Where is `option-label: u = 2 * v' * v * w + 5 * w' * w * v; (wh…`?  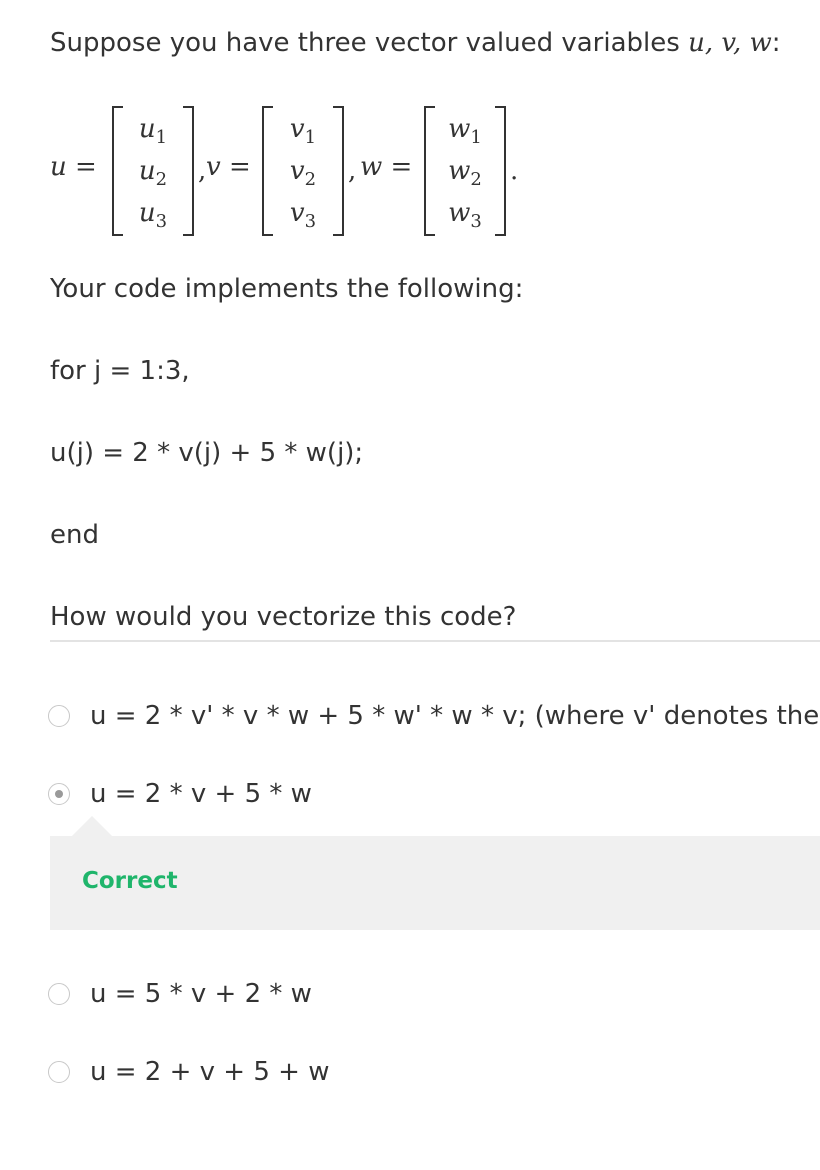 option-label: u = 2 * v' * v * w + 5 * w' * w * v; (wh… is located at coordinates (455, 716).